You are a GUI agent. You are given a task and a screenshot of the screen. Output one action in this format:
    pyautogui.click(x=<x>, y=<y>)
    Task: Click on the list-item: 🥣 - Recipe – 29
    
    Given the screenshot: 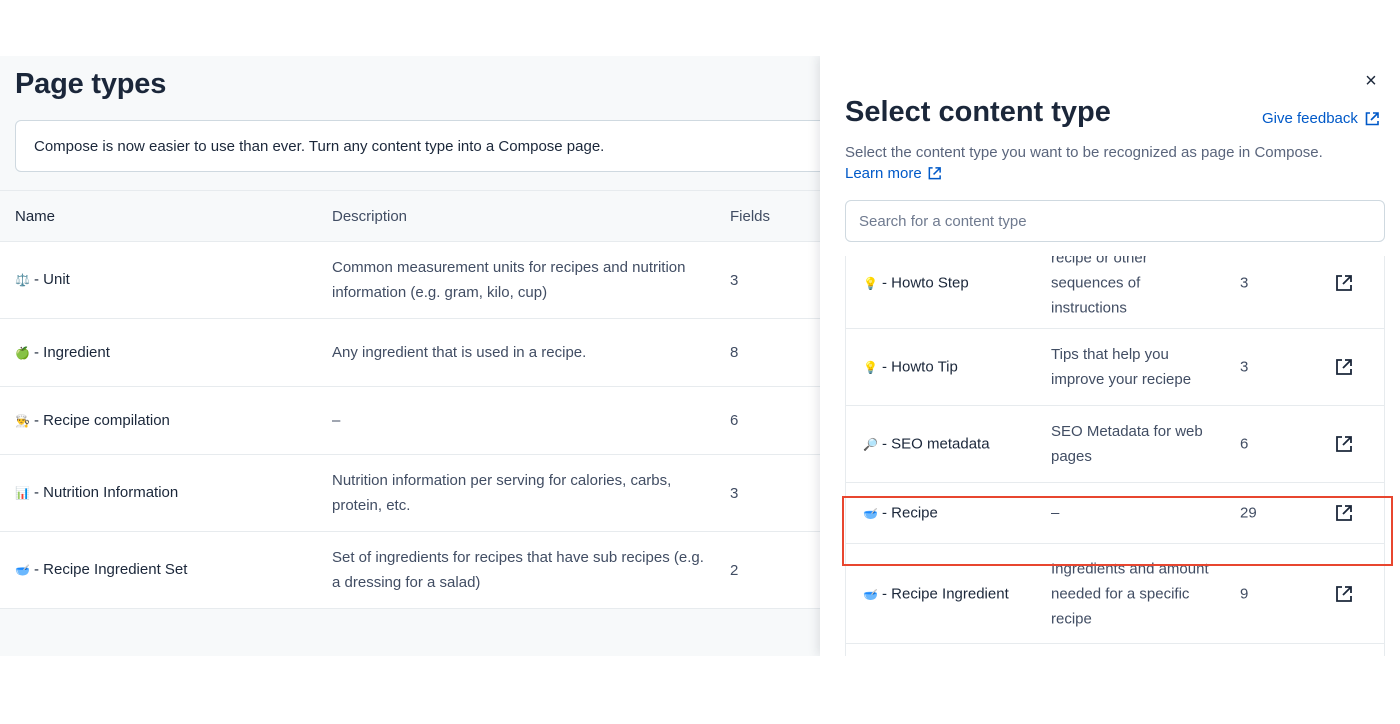 What is the action you would take?
    pyautogui.click(x=1115, y=513)
    